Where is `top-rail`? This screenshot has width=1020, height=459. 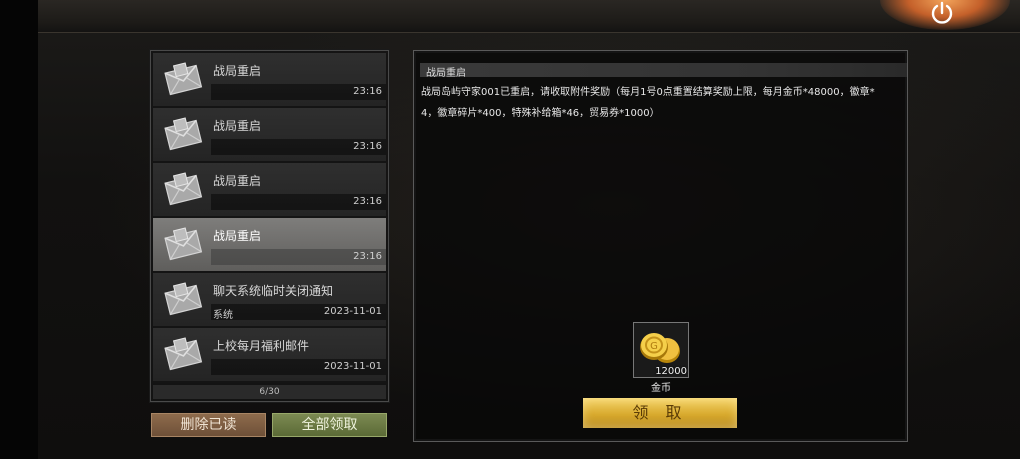
top-rail is located at coordinates (529, 16).